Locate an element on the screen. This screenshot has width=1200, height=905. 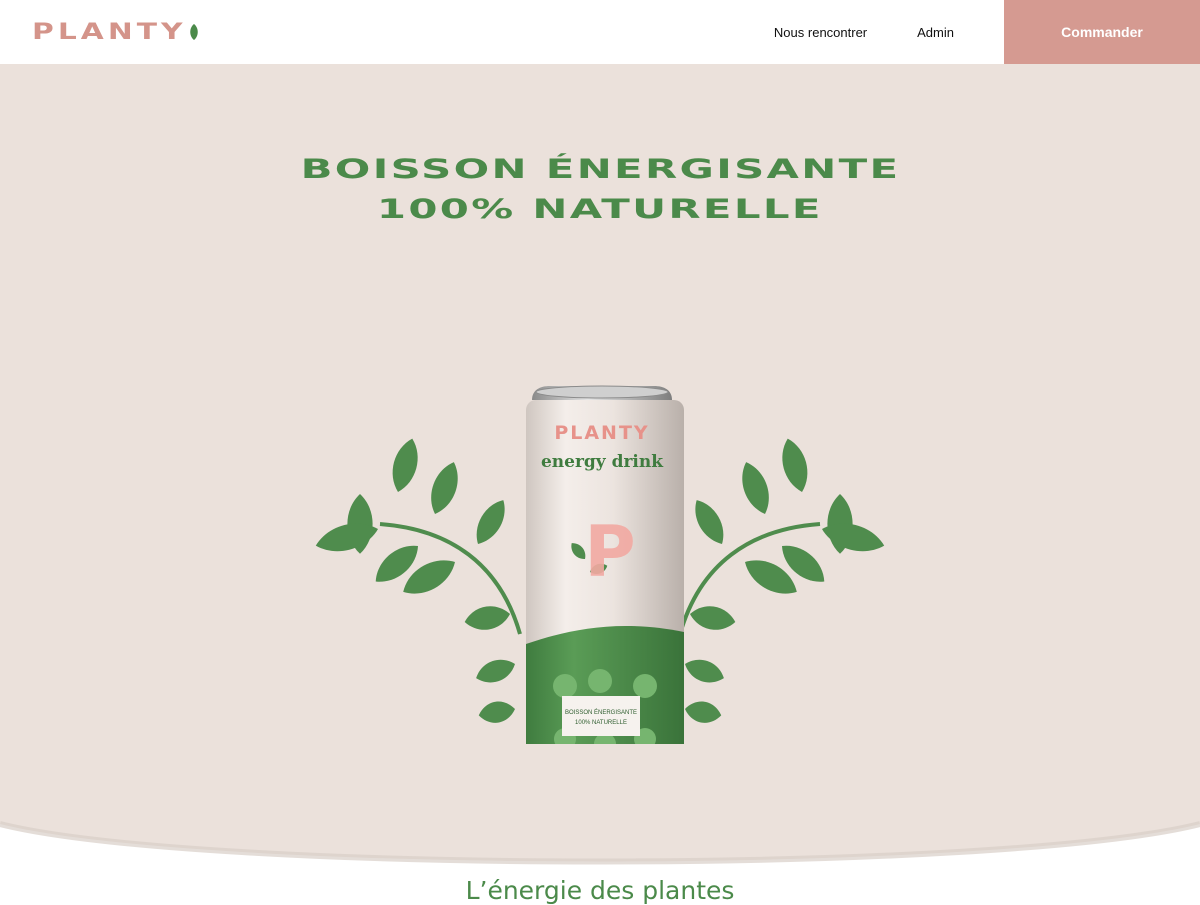
right-branch is located at coordinates (783, 580).